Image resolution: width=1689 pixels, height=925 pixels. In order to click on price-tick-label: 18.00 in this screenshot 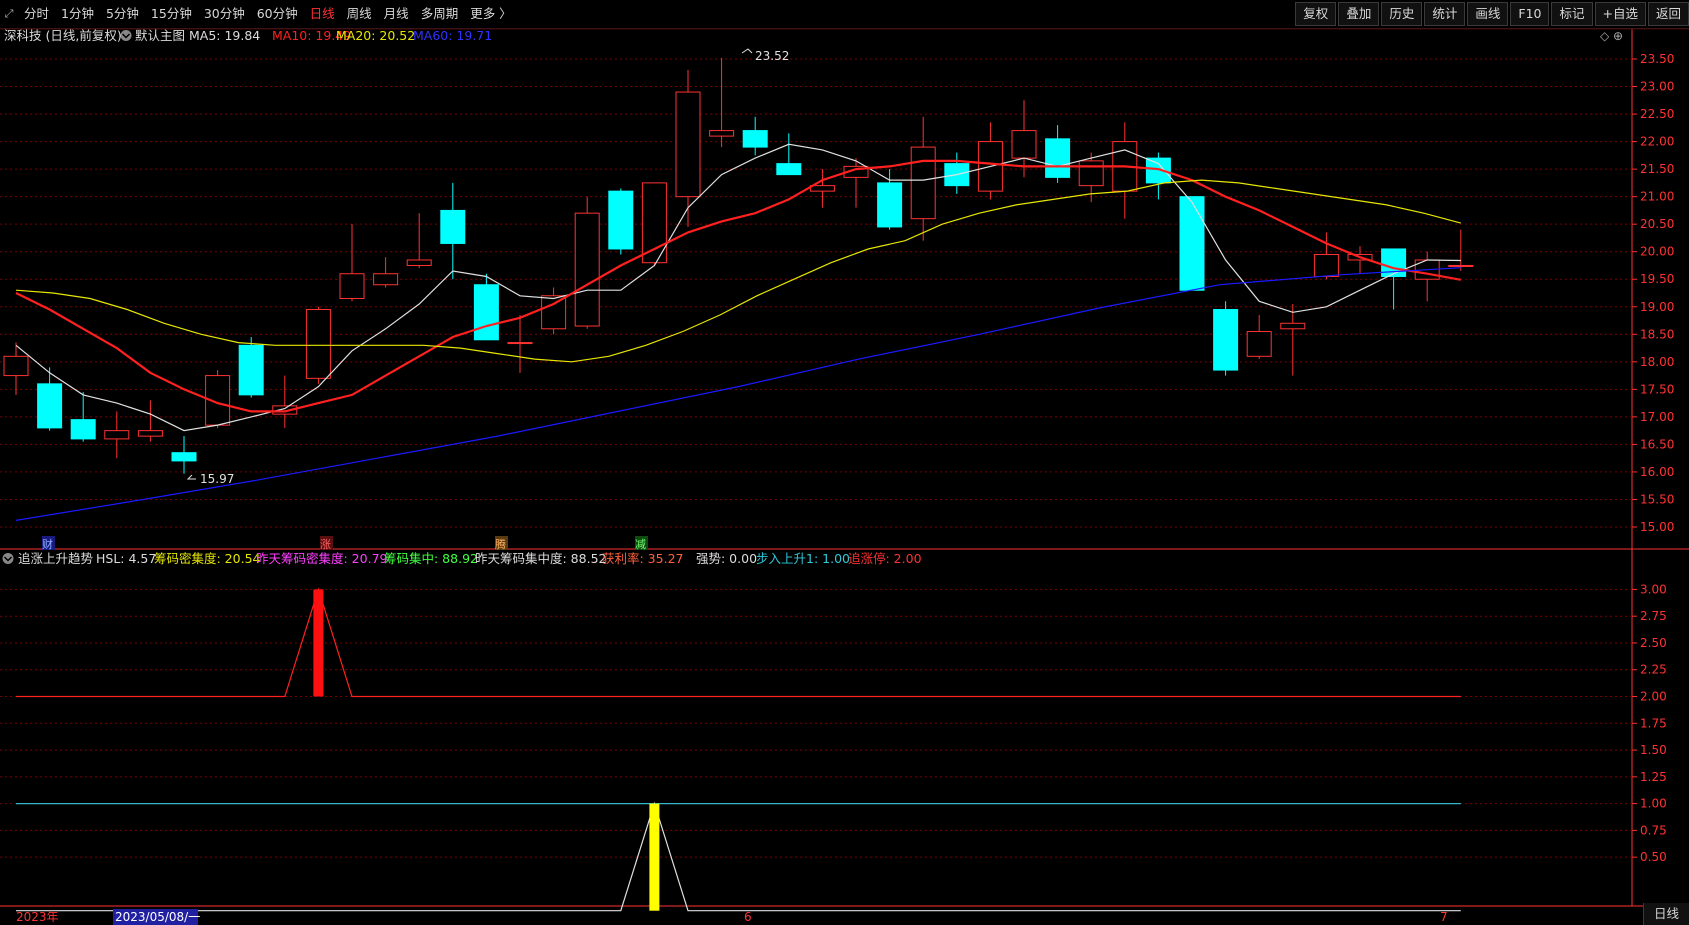, I will do `click(1657, 362)`.